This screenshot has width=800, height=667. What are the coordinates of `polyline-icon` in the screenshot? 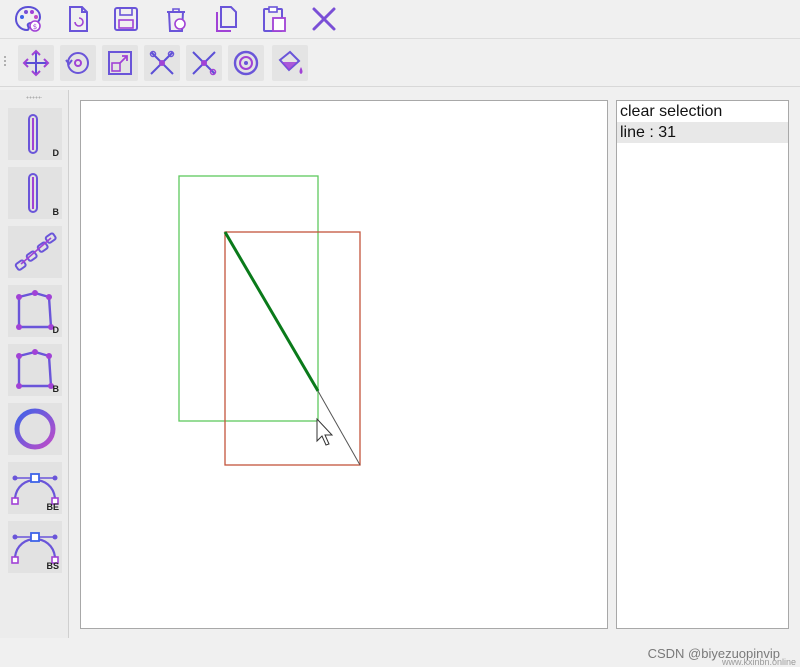 It's located at (35, 251).